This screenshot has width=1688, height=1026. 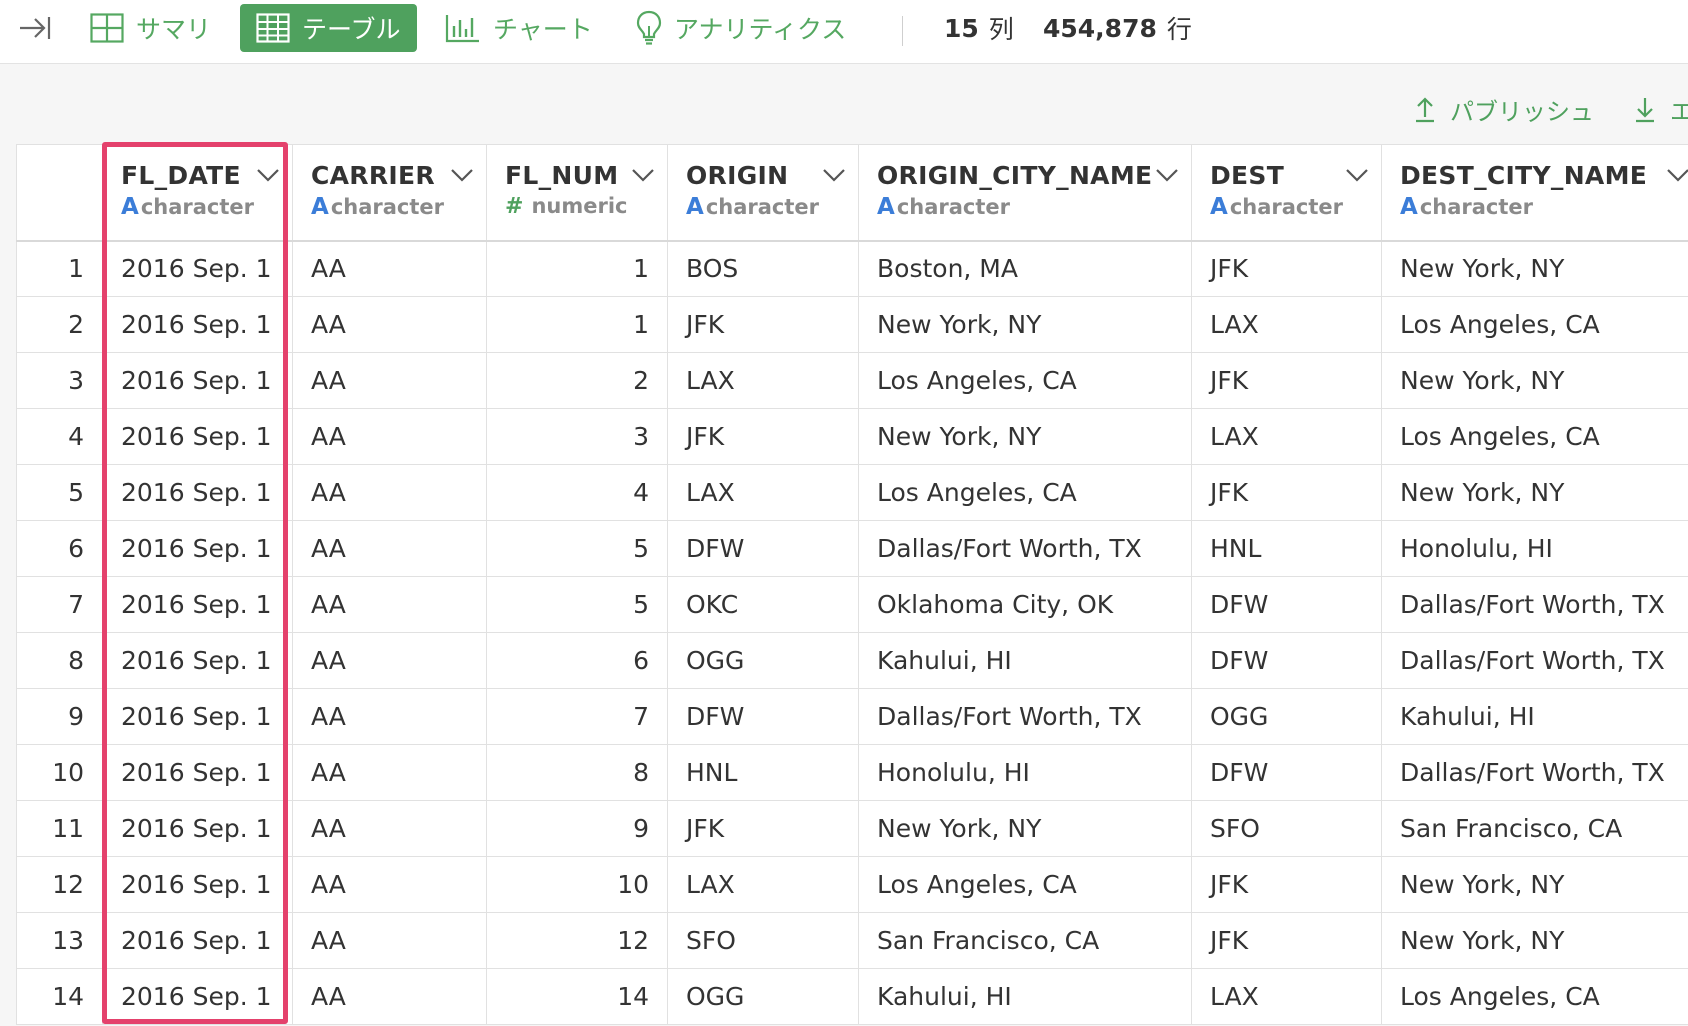 I want to click on row-number: 6, so click(x=59, y=548).